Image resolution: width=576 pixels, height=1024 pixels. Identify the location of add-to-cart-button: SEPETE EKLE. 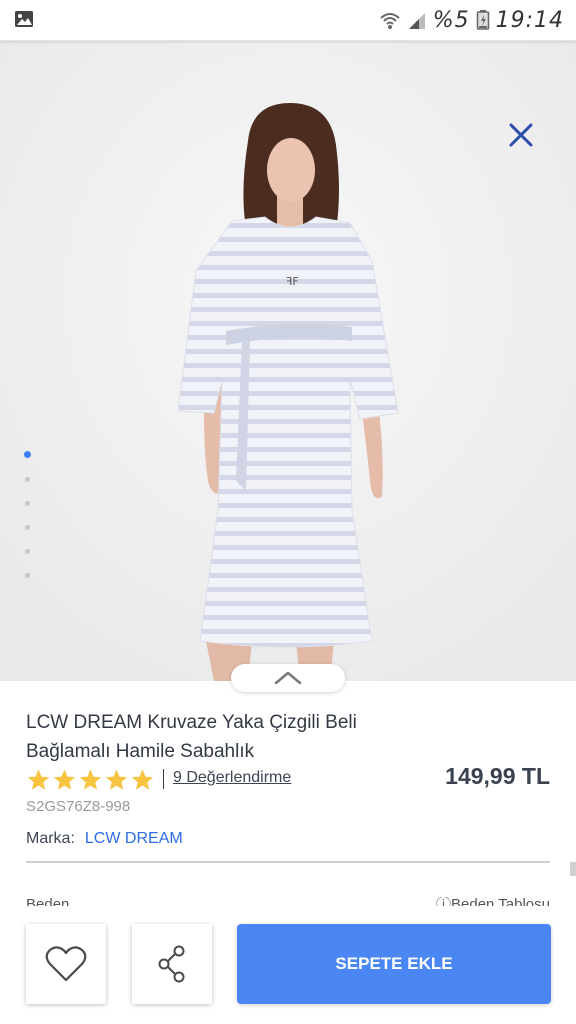
(394, 964).